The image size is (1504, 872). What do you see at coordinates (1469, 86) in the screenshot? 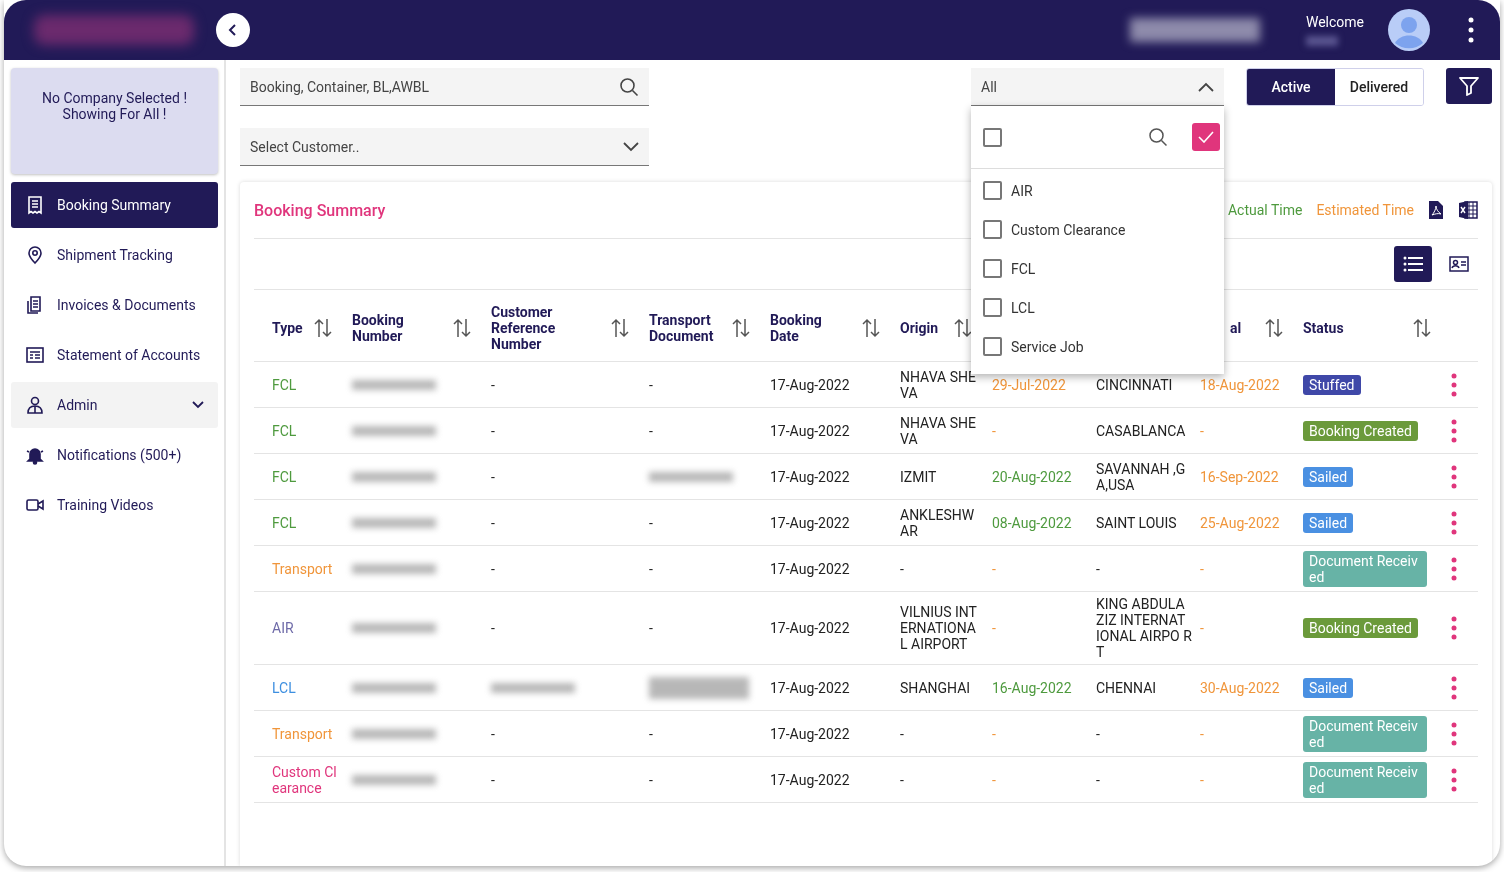
I see `filter-button` at bounding box center [1469, 86].